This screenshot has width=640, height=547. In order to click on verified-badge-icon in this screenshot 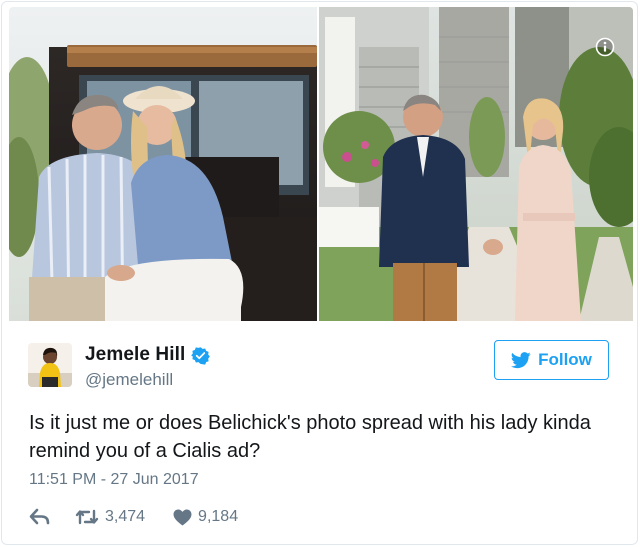, I will do `click(201, 355)`.